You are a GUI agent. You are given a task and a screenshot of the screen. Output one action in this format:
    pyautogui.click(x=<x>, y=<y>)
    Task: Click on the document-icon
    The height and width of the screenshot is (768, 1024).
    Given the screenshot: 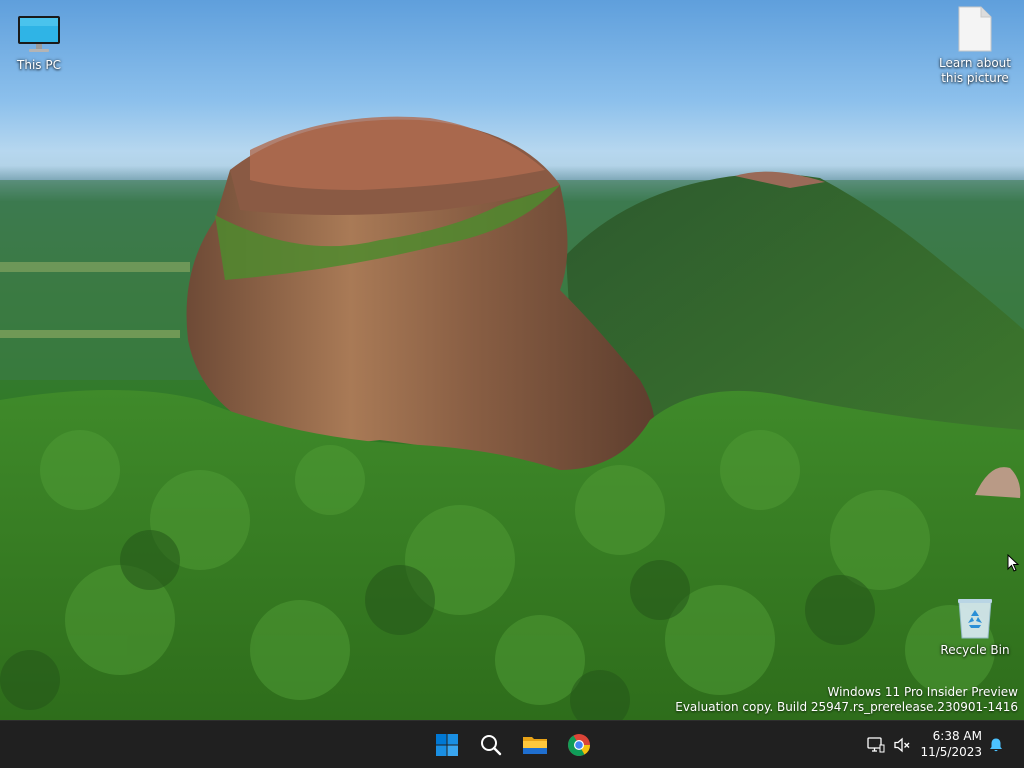 What is the action you would take?
    pyautogui.click(x=975, y=29)
    